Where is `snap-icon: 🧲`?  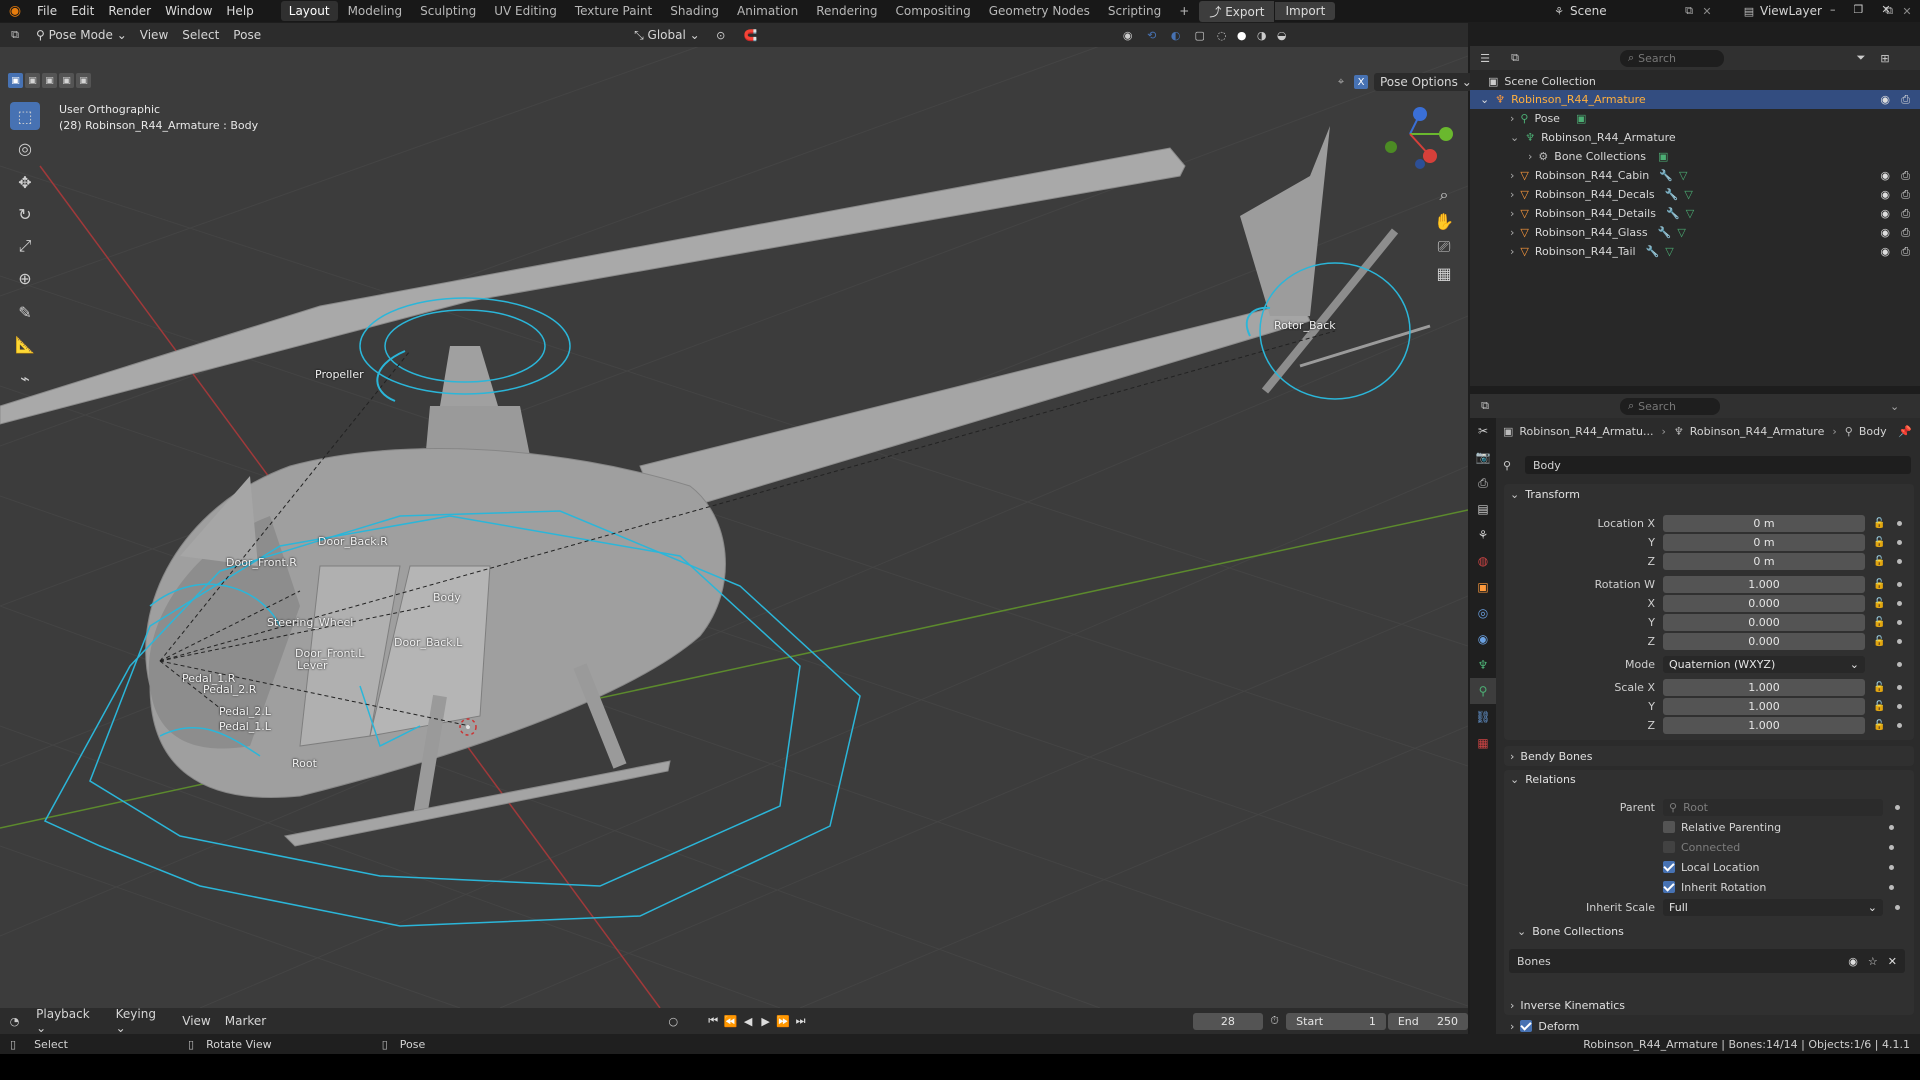
snap-icon: 🧲 is located at coordinates (751, 35).